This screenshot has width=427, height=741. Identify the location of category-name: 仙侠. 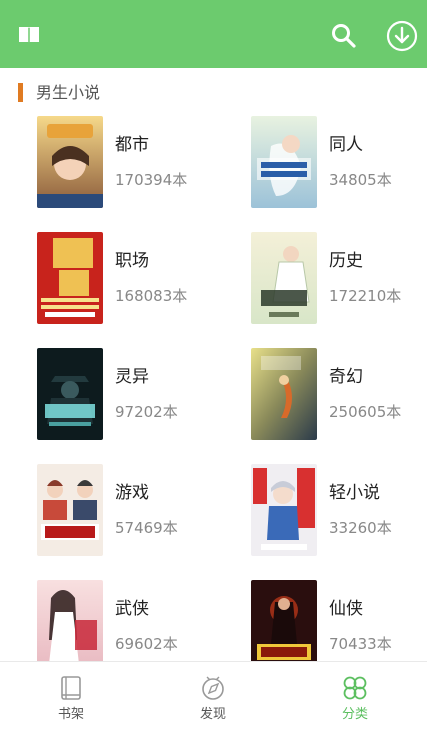
(346, 609).